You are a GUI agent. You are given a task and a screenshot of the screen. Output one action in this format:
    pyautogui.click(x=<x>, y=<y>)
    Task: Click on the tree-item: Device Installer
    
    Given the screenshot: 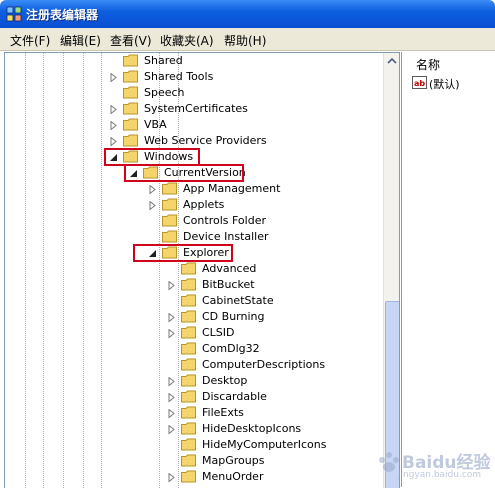 What is the action you would take?
    pyautogui.click(x=192, y=237)
    